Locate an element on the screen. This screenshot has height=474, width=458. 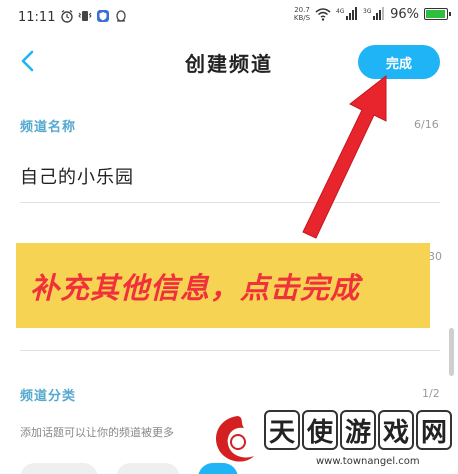
nav-header: 创建频道 完成 is located at coordinates (229, 62).